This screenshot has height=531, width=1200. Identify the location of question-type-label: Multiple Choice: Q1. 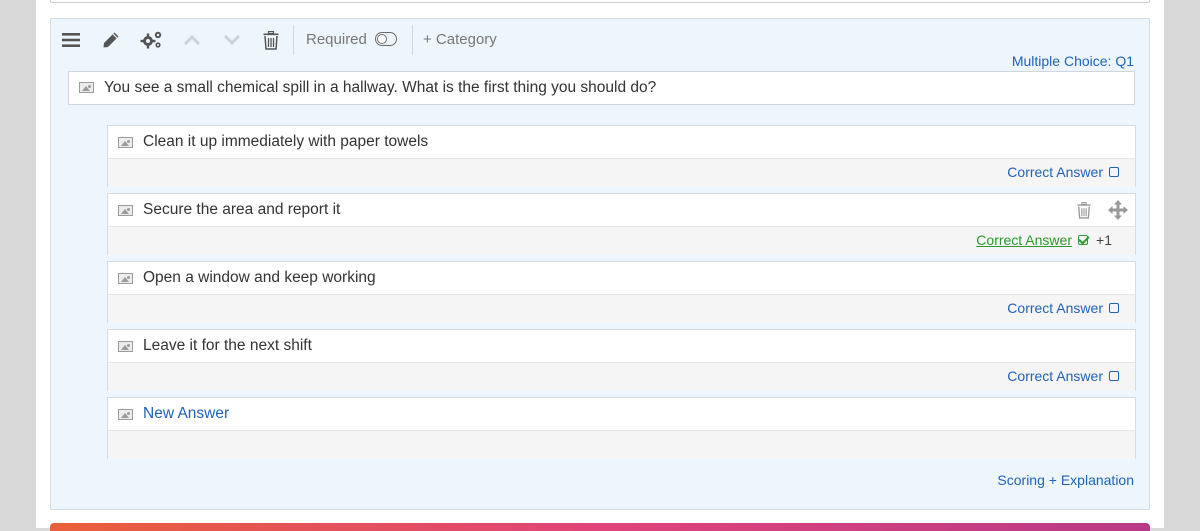
(1072, 61).